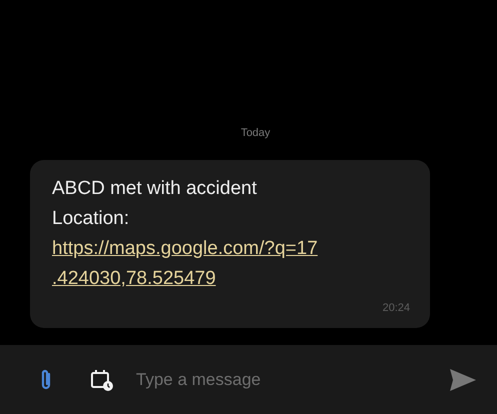 Image resolution: width=497 pixels, height=414 pixels. What do you see at coordinates (91, 219) in the screenshot?
I see `message-text: Location:` at bounding box center [91, 219].